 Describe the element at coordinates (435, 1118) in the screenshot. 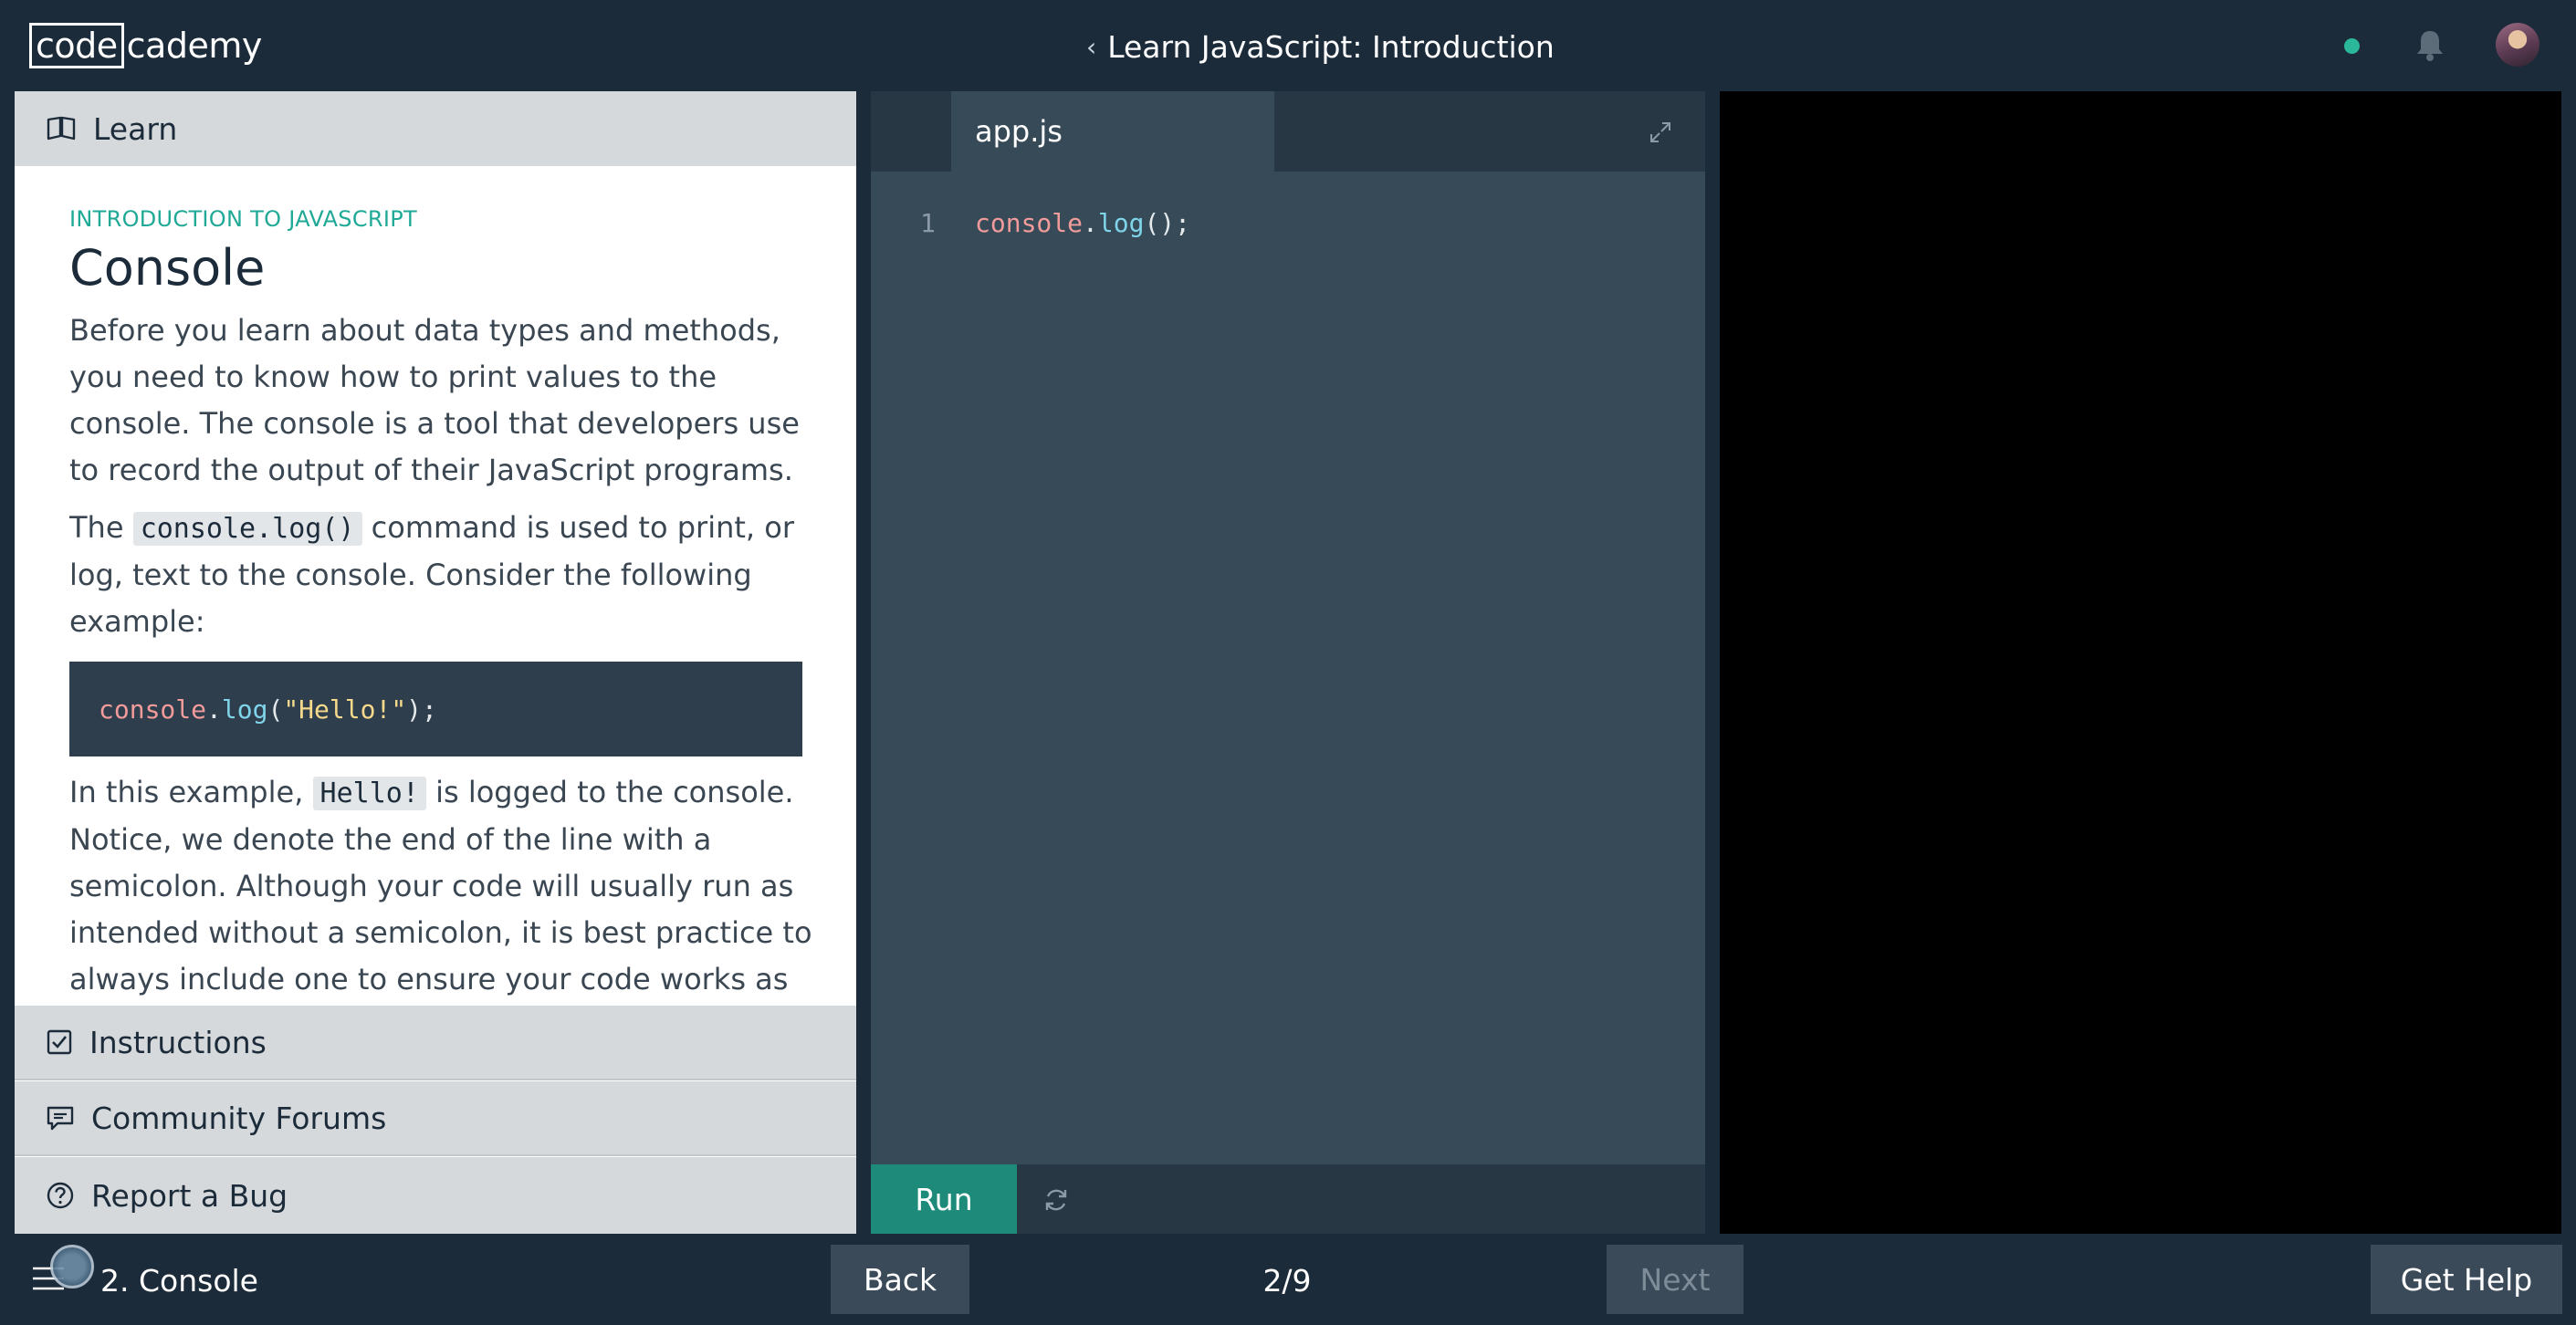

I see `tab-community-forums: Community Forums` at that location.